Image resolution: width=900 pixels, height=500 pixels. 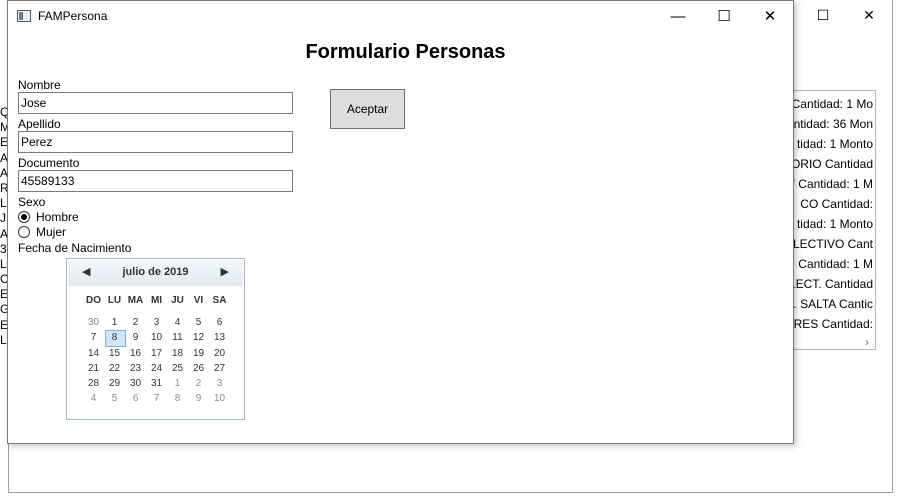 What do you see at coordinates (724, 16) in the screenshot?
I see `maximize-button: ☐` at bounding box center [724, 16].